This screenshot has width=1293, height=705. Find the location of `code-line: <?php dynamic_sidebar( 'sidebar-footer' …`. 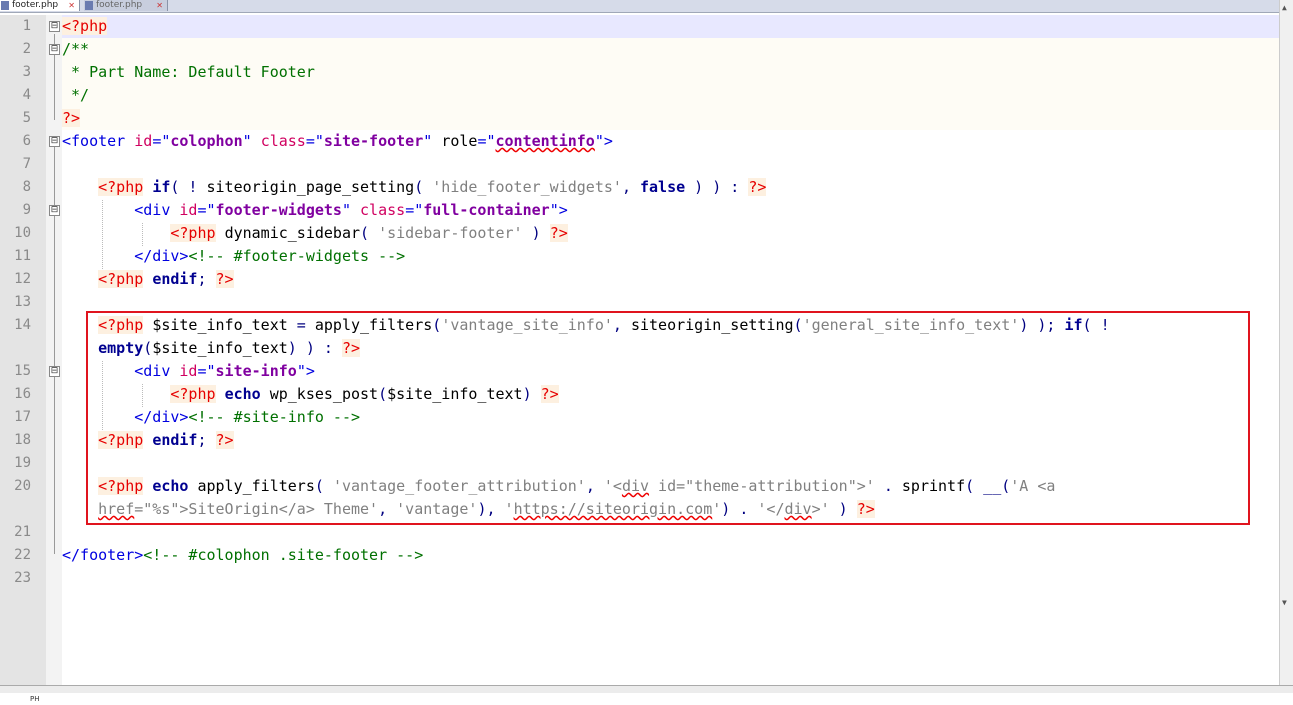

code-line: <?php dynamic_sidebar( 'sidebar-footer' … is located at coordinates (315, 233).